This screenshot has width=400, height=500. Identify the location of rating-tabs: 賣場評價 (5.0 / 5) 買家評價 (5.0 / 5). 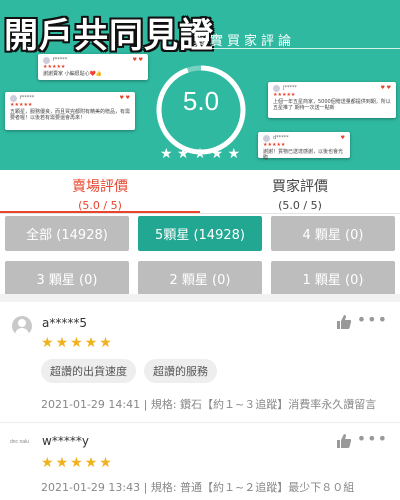
(200, 192).